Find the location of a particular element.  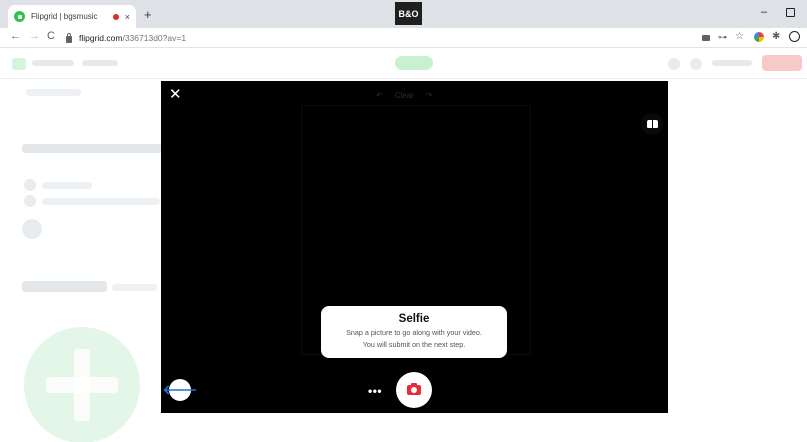

drawing-toolbar: ↶ Clear ↷ is located at coordinates (404, 95).